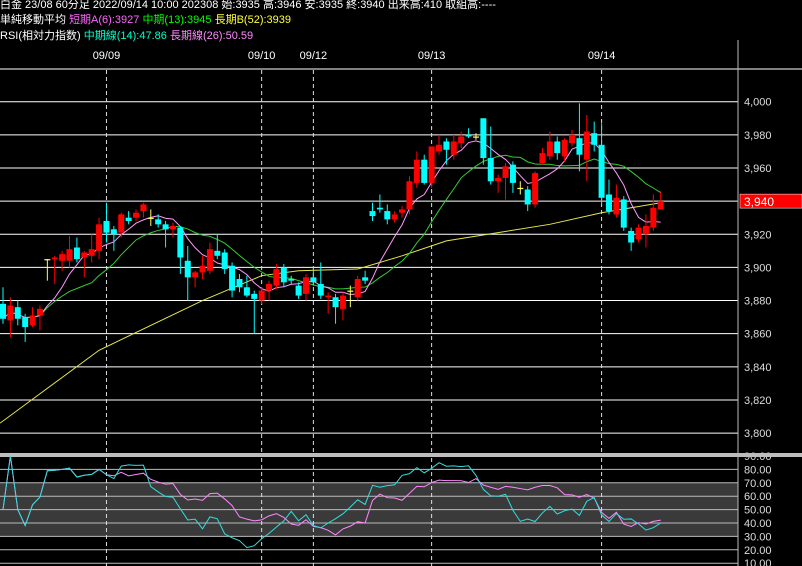 The width and height of the screenshot is (802, 566). Describe the element at coordinates (602, 56) in the screenshot. I see `date-label: 09/14` at that location.